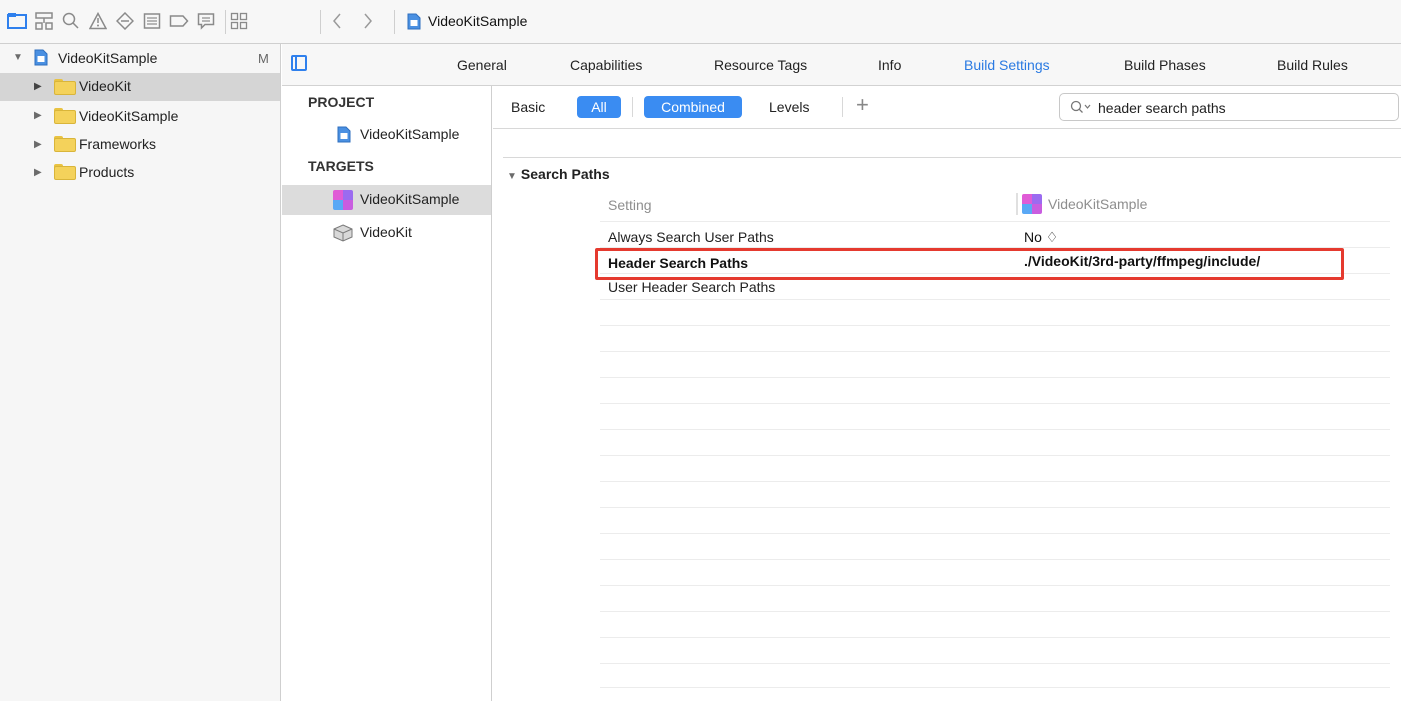 The width and height of the screenshot is (1401, 701). What do you see at coordinates (108, 58) in the screenshot?
I see `navigator-project-label: VideoKitSample` at bounding box center [108, 58].